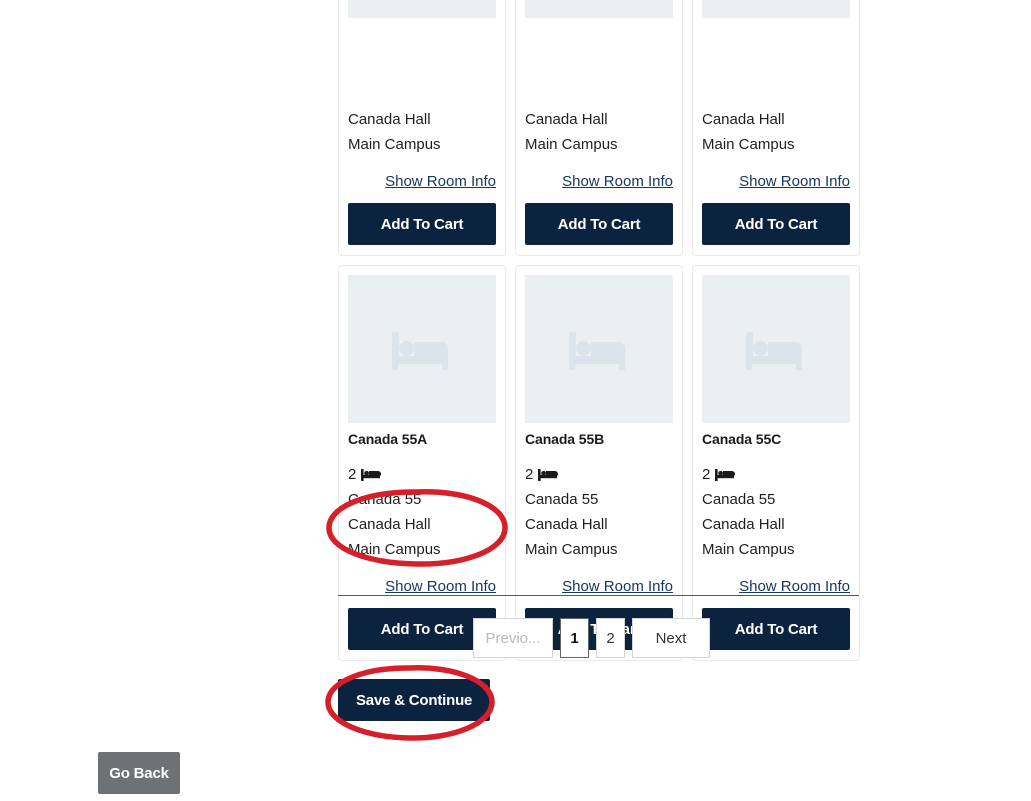  I want to click on pagination: Previo... 1 2 Next, so click(591, 638).